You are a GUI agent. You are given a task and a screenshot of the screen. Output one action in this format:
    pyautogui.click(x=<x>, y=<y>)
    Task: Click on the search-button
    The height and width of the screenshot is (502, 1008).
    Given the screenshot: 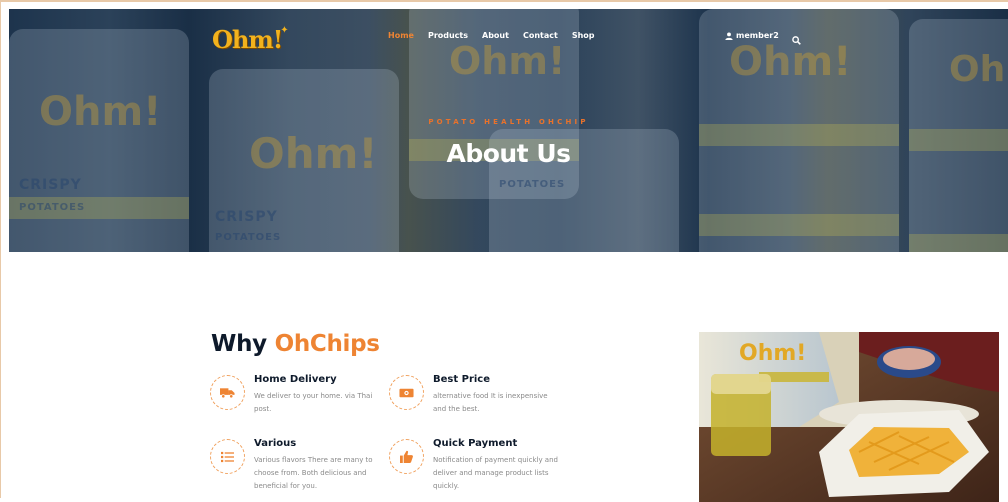 What is the action you would take?
    pyautogui.click(x=796, y=39)
    